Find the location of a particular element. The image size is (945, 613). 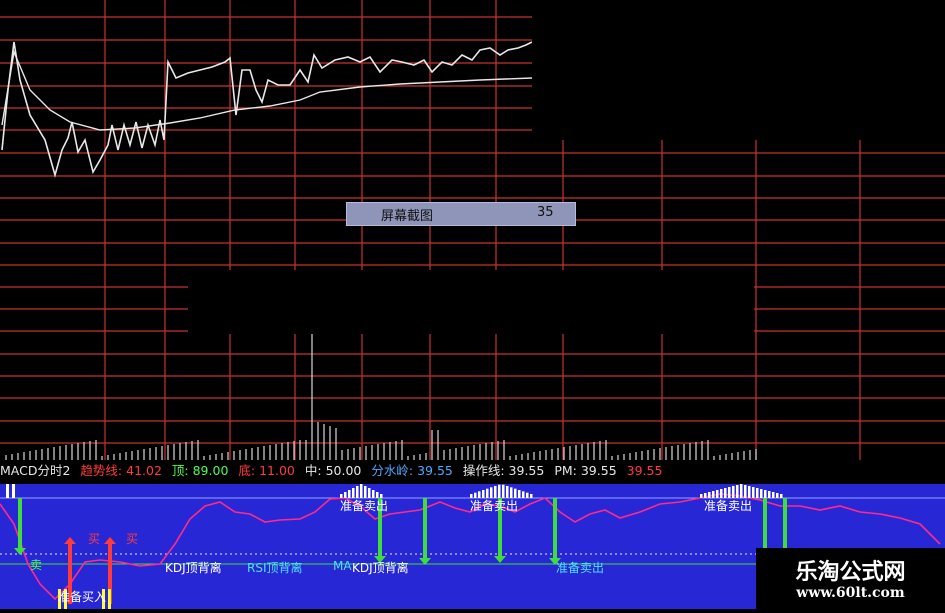

trend-label: 趋势线: 41.02 is located at coordinates (121, 470).